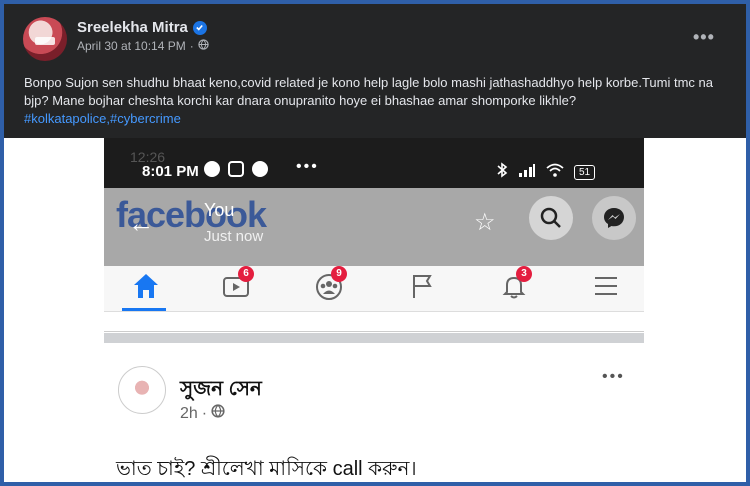 This screenshot has width=750, height=486. I want to click on bluetooth-icon, so click(502, 172).